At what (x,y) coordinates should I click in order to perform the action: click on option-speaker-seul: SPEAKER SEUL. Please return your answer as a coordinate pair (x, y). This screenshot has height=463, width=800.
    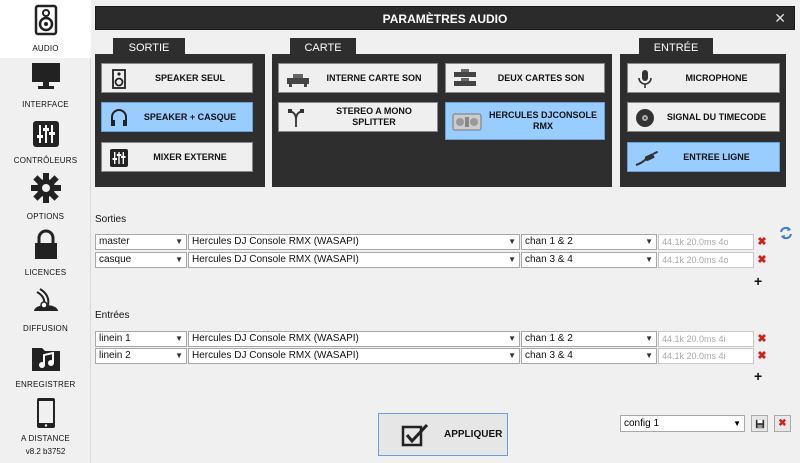
    Looking at the image, I should click on (177, 78).